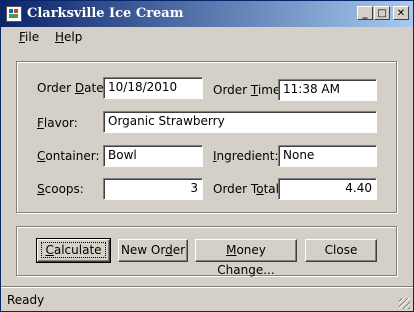 The width and height of the screenshot is (414, 312). I want to click on flavor-field: Organic Strawberry, so click(240, 122).